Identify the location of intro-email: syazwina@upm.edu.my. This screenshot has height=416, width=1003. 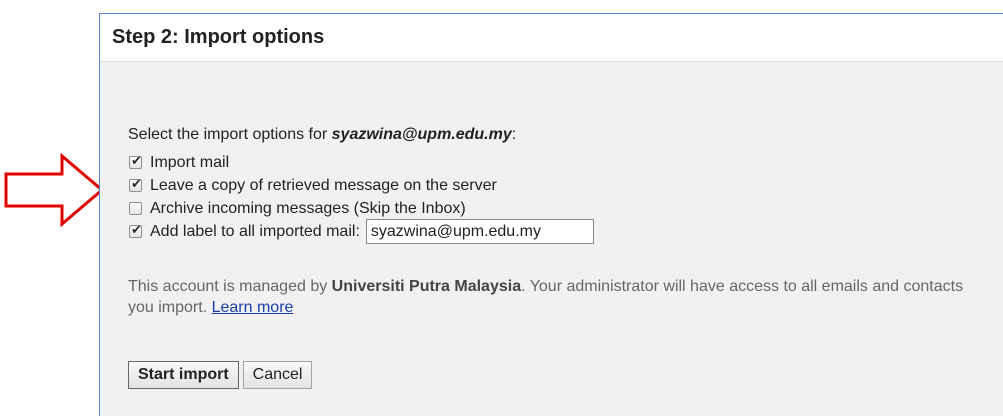
(421, 134).